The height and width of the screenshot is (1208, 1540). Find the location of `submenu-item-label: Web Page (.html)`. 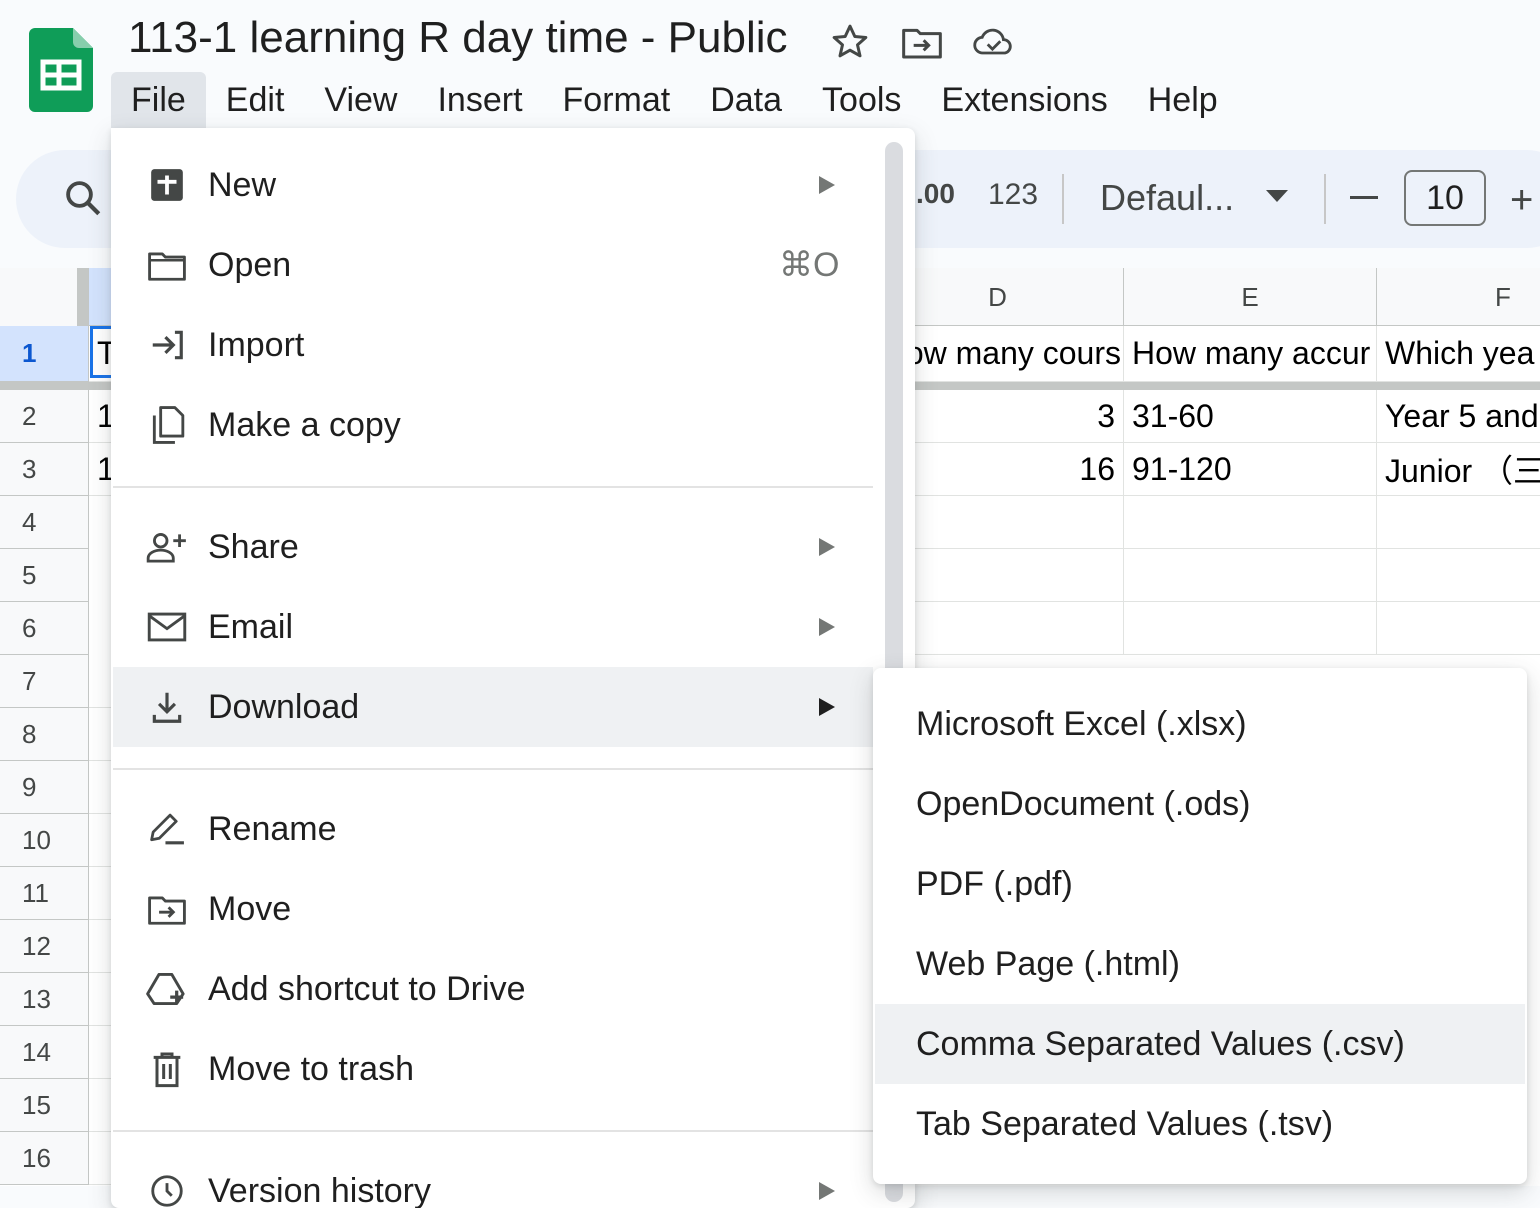

submenu-item-label: Web Page (.html) is located at coordinates (1048, 964).